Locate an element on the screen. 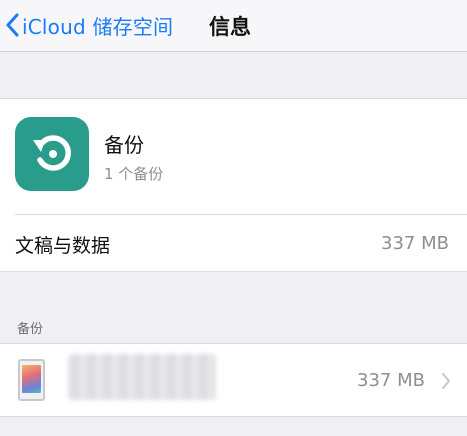 Image resolution: width=467 pixels, height=436 pixels. chevron-right-icon is located at coordinates (446, 381).